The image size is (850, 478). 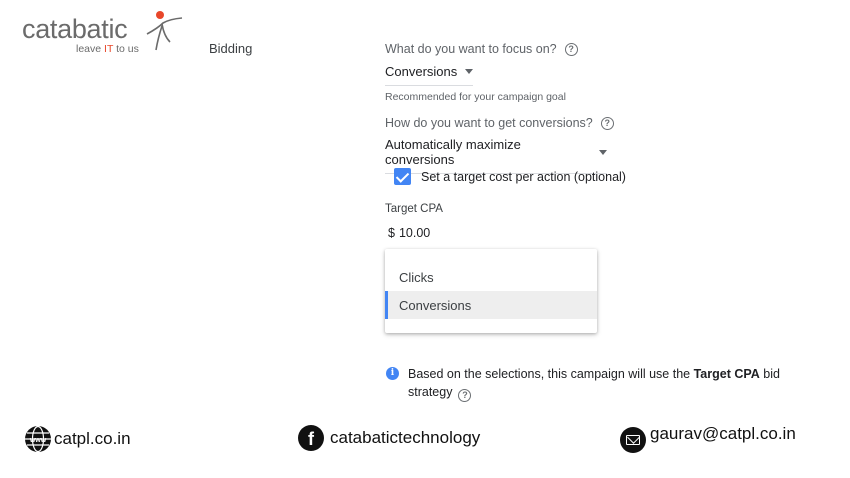 I want to click on menu-item-clicks: Clicks, so click(x=491, y=277).